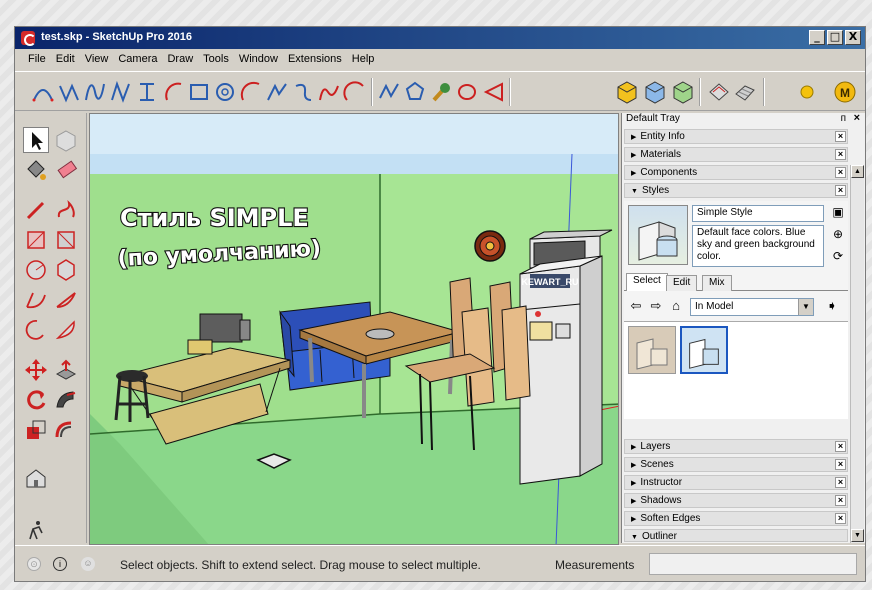  I want to click on rectangle-icon, so click(199, 92).